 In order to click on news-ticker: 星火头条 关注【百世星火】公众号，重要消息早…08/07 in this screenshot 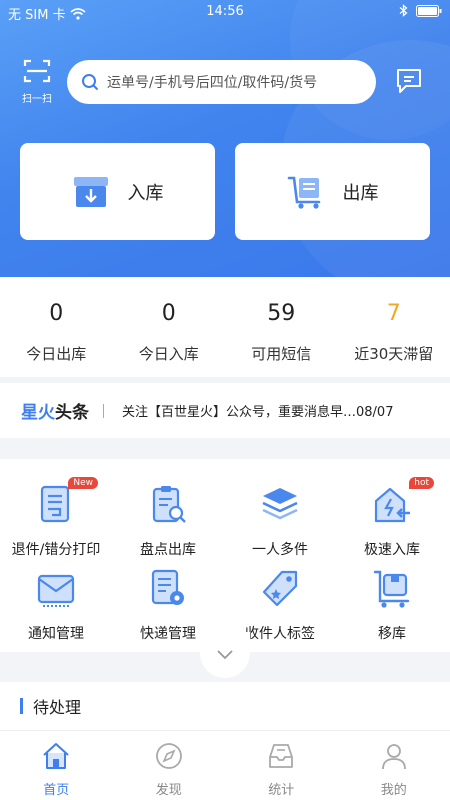, I will do `click(225, 410)`.